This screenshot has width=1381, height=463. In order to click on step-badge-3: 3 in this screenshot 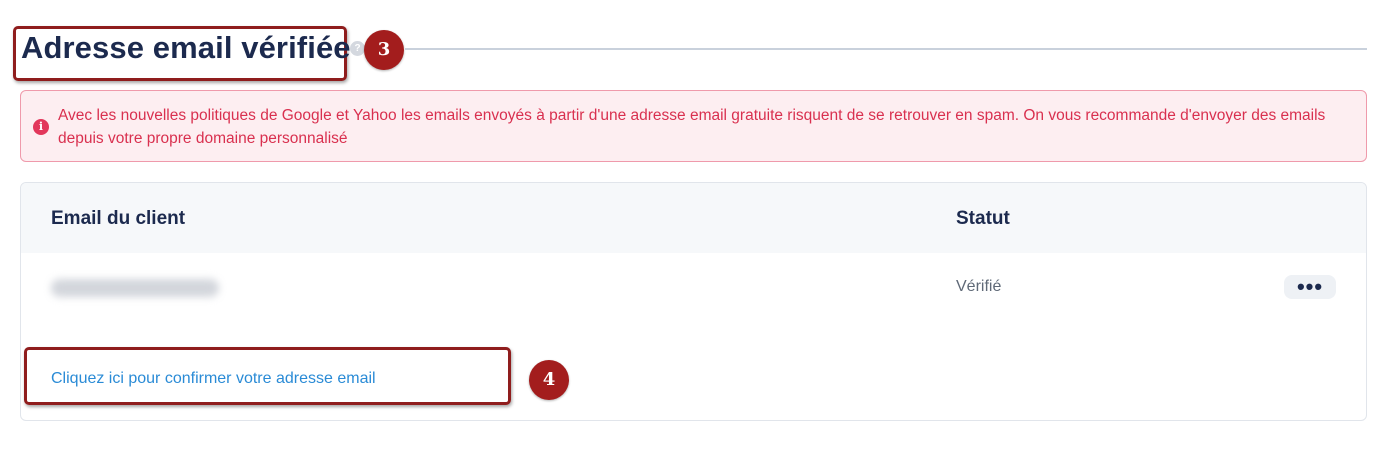, I will do `click(384, 50)`.